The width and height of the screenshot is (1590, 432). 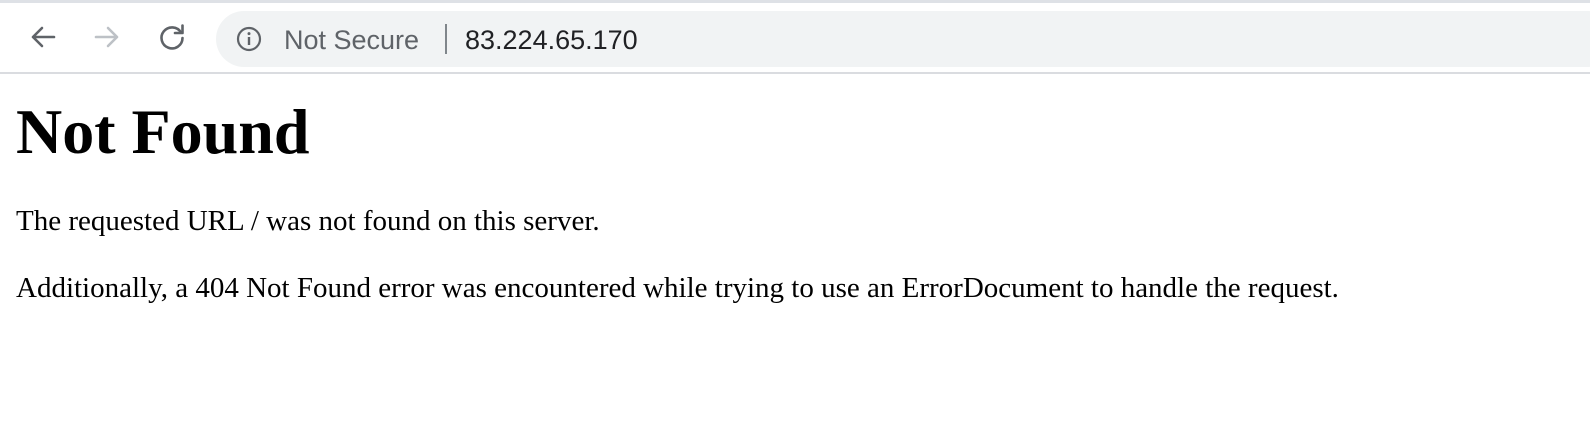 I want to click on omnibox-divider, so click(x=446, y=39).